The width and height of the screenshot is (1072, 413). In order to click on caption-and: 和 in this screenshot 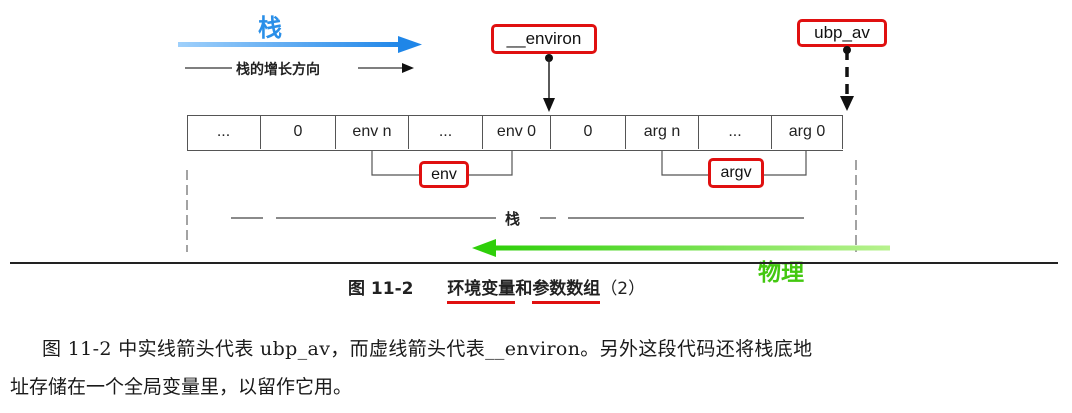, I will do `click(524, 289)`.